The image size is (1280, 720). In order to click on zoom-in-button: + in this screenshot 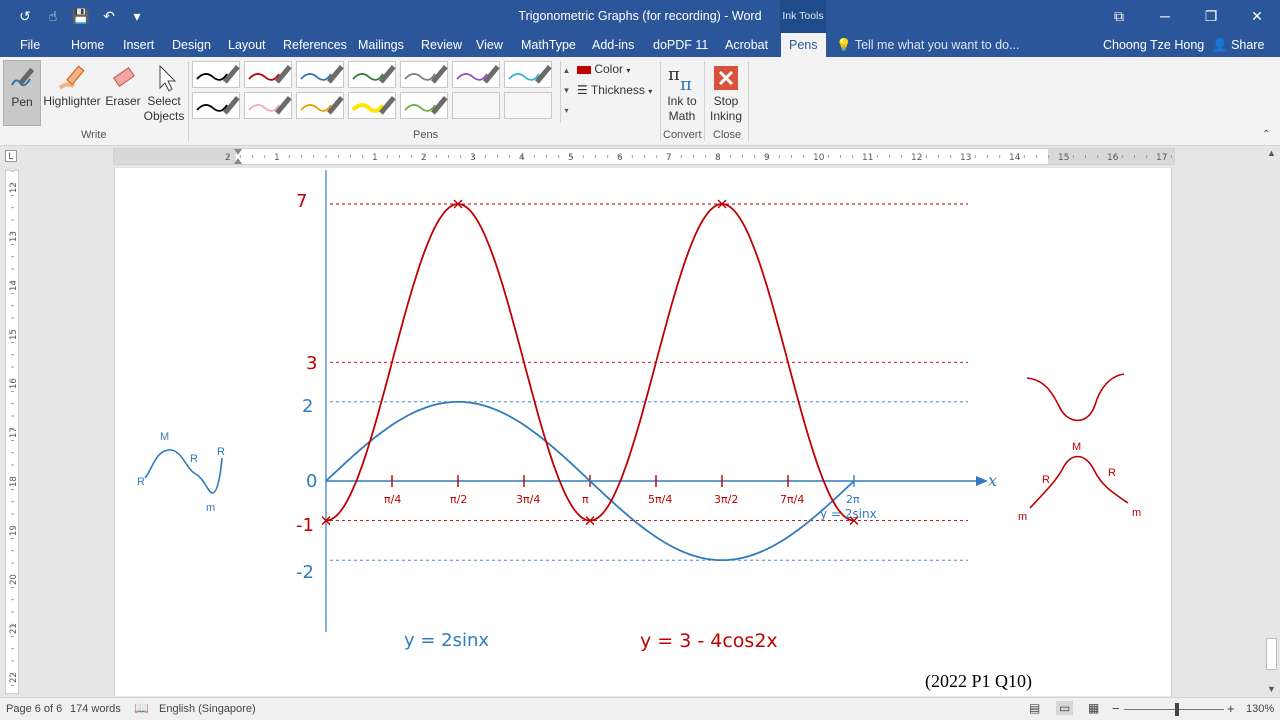, I will do `click(1231, 708)`.